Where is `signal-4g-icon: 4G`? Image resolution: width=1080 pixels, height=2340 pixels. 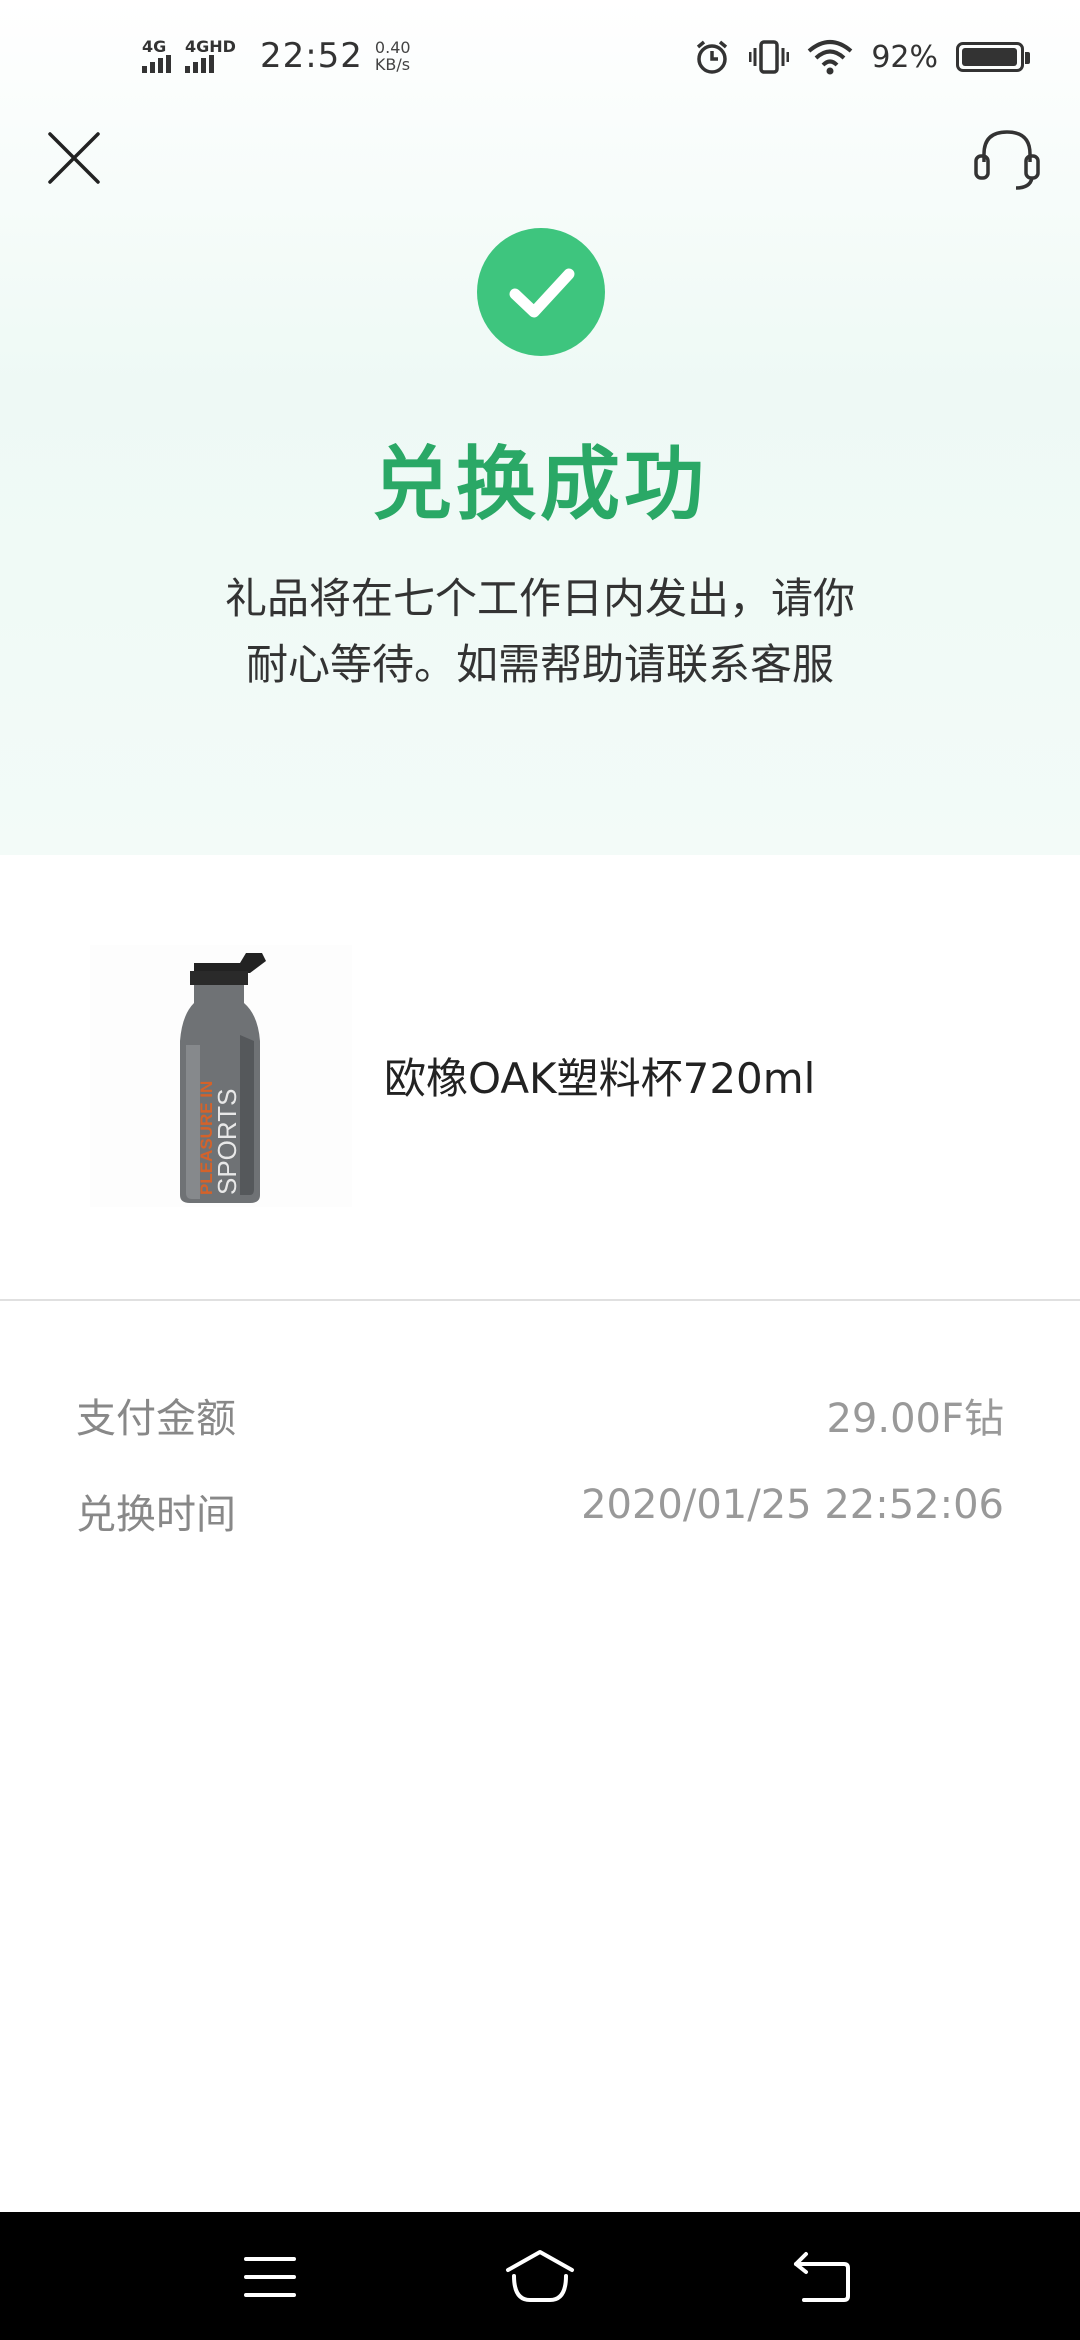
signal-4g-icon: 4G is located at coordinates (156, 56).